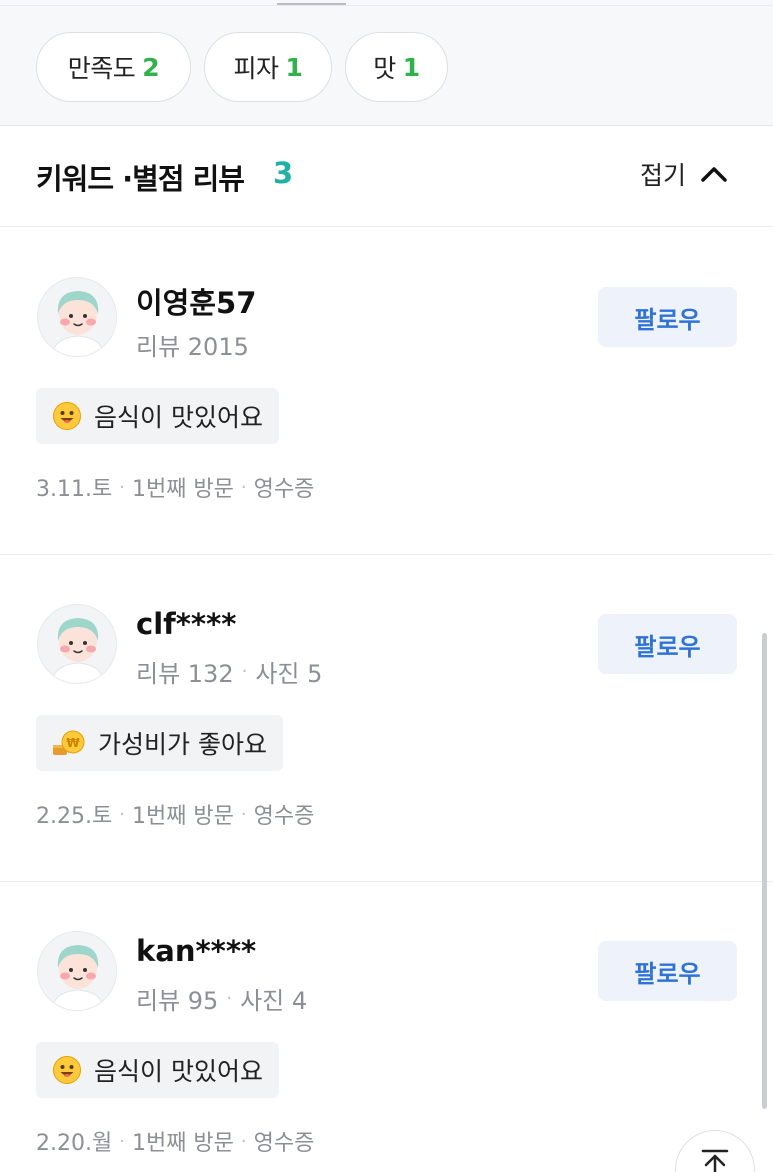 The image size is (773, 1172). What do you see at coordinates (74, 489) in the screenshot?
I see `visit-date: 3.11.토` at bounding box center [74, 489].